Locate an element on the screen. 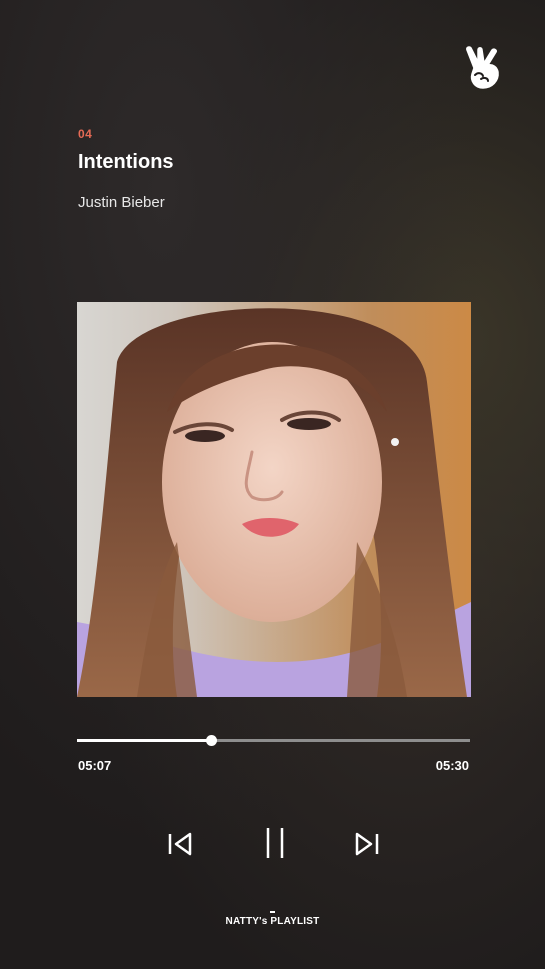 The image size is (545, 969). pause-icon is located at coordinates (275, 843).